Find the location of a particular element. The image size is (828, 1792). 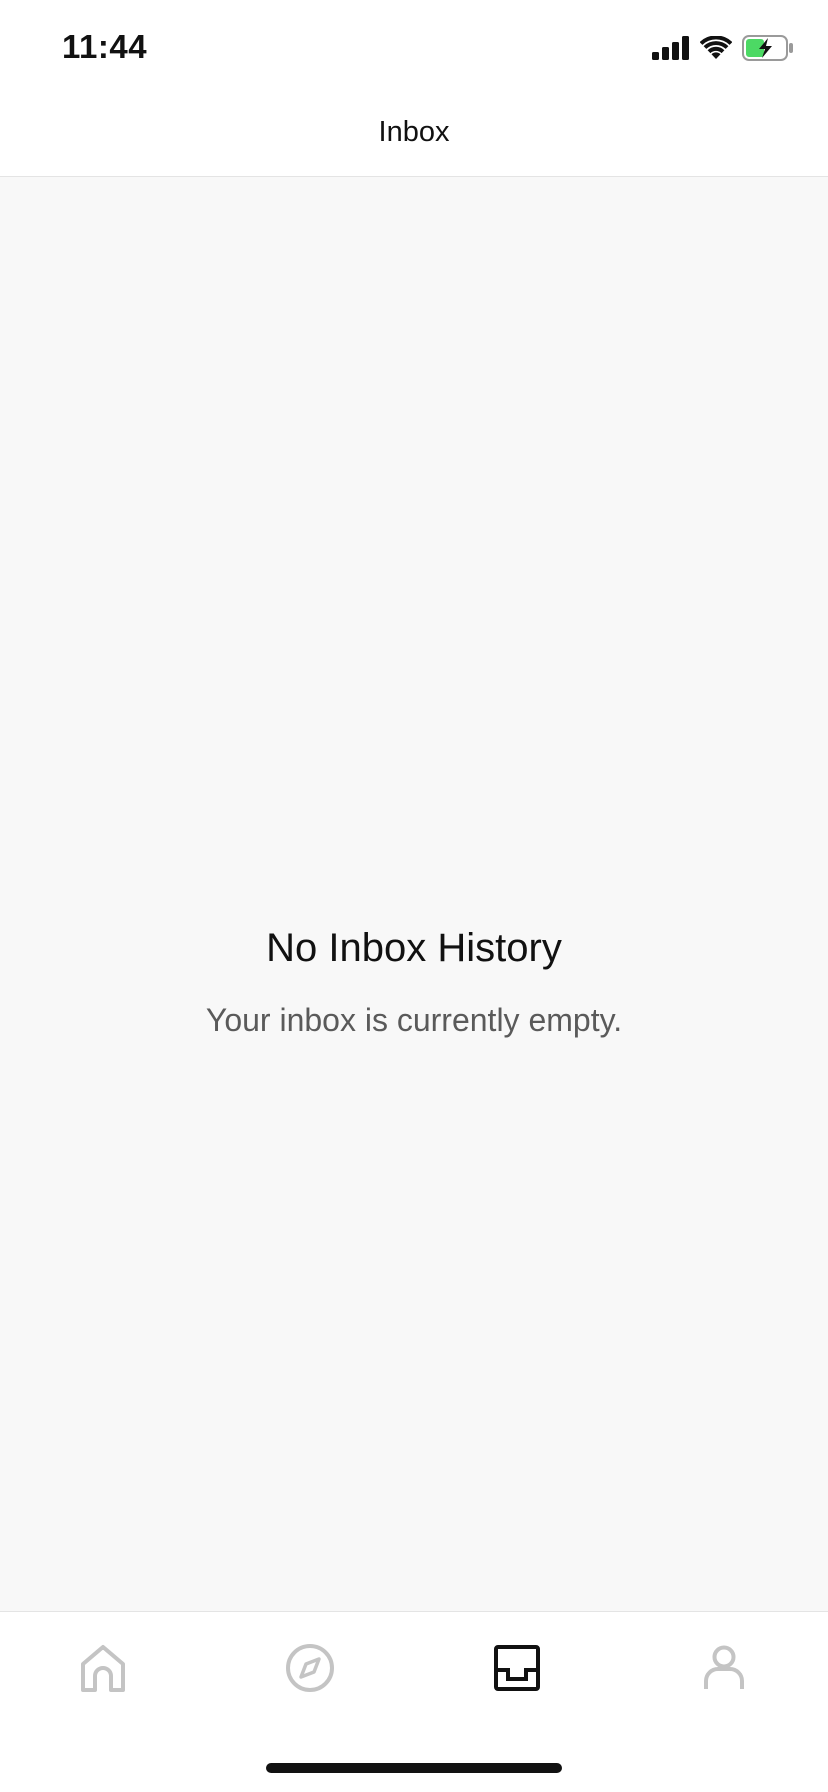

home-icon is located at coordinates (103, 1670).